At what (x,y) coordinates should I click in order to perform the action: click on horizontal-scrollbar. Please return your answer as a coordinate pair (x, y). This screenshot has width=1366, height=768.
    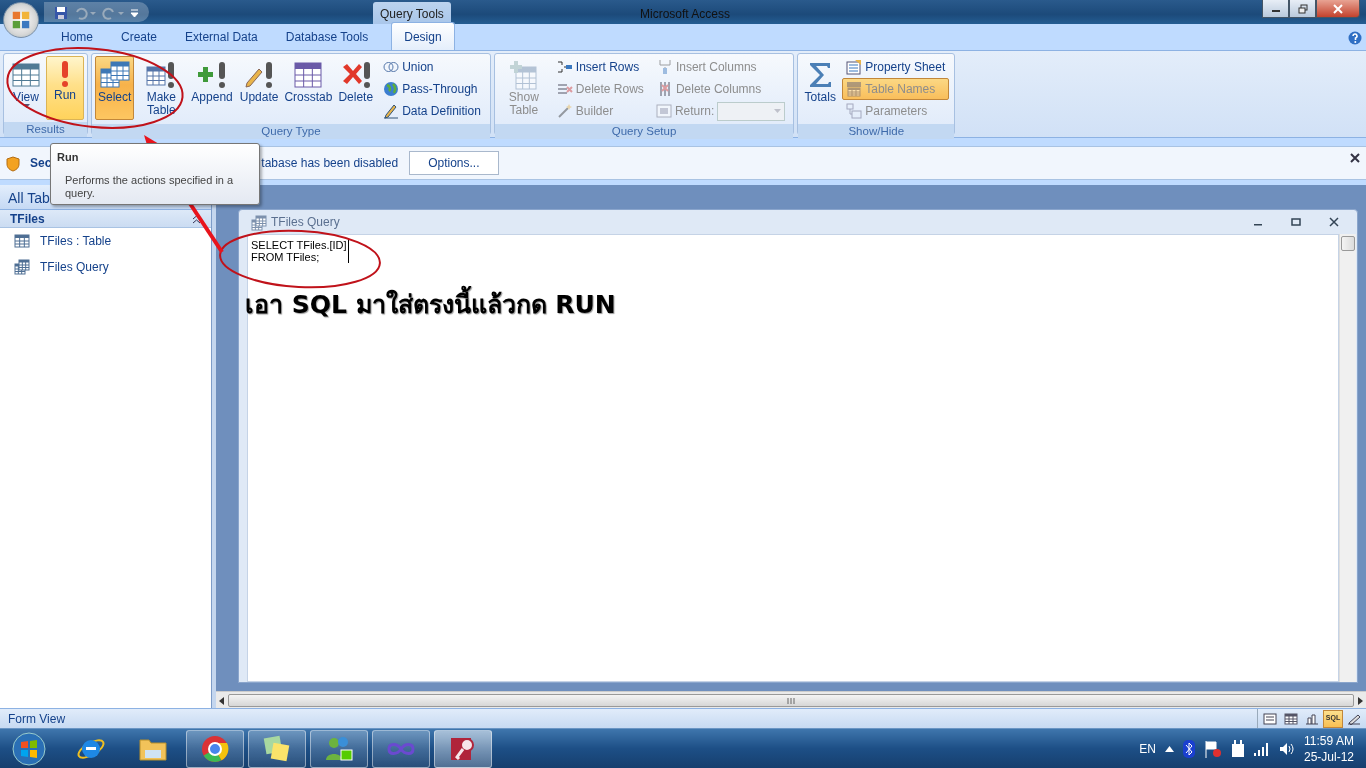
    Looking at the image, I should click on (791, 699).